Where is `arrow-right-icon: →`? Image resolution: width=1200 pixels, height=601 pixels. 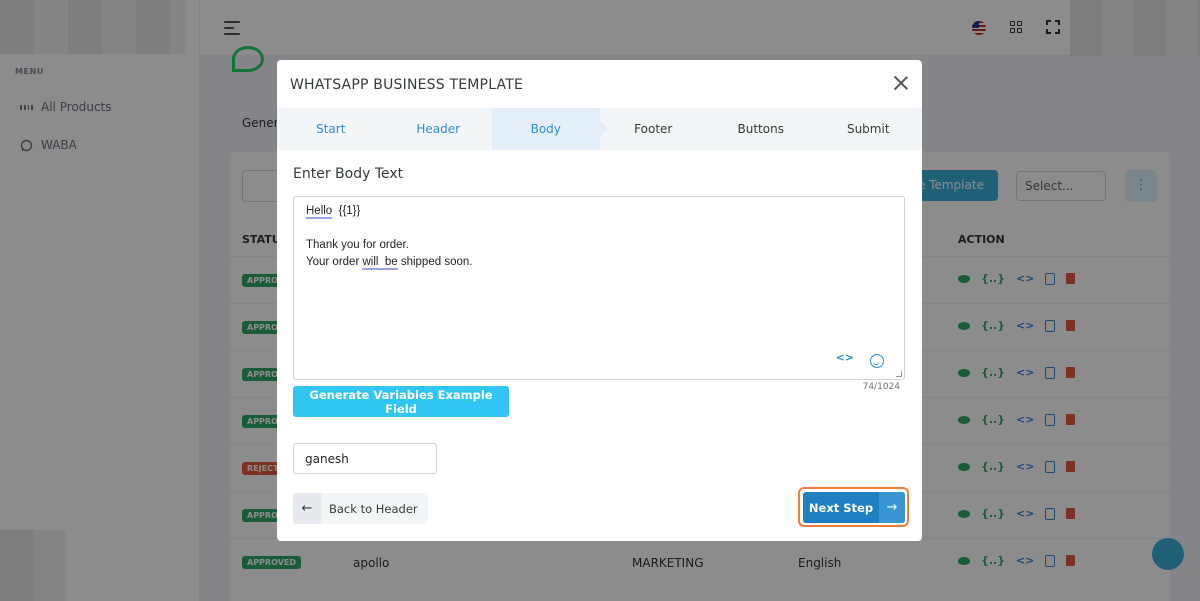
arrow-right-icon: → is located at coordinates (892, 507).